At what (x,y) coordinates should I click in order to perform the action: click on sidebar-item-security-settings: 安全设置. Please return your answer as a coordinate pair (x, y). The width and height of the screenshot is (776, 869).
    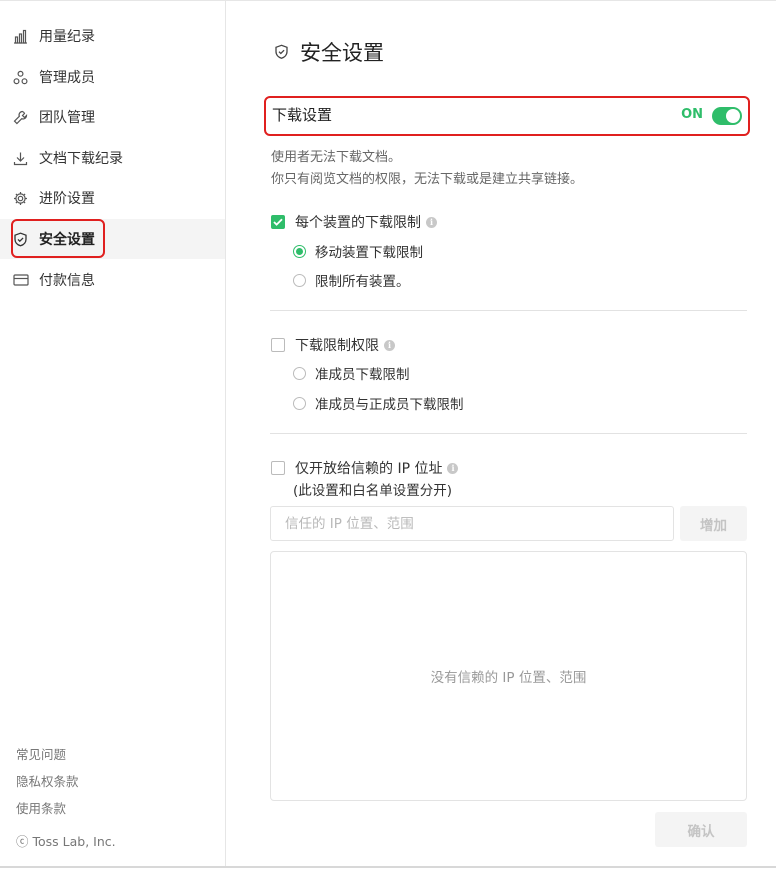
    Looking at the image, I should click on (112, 239).